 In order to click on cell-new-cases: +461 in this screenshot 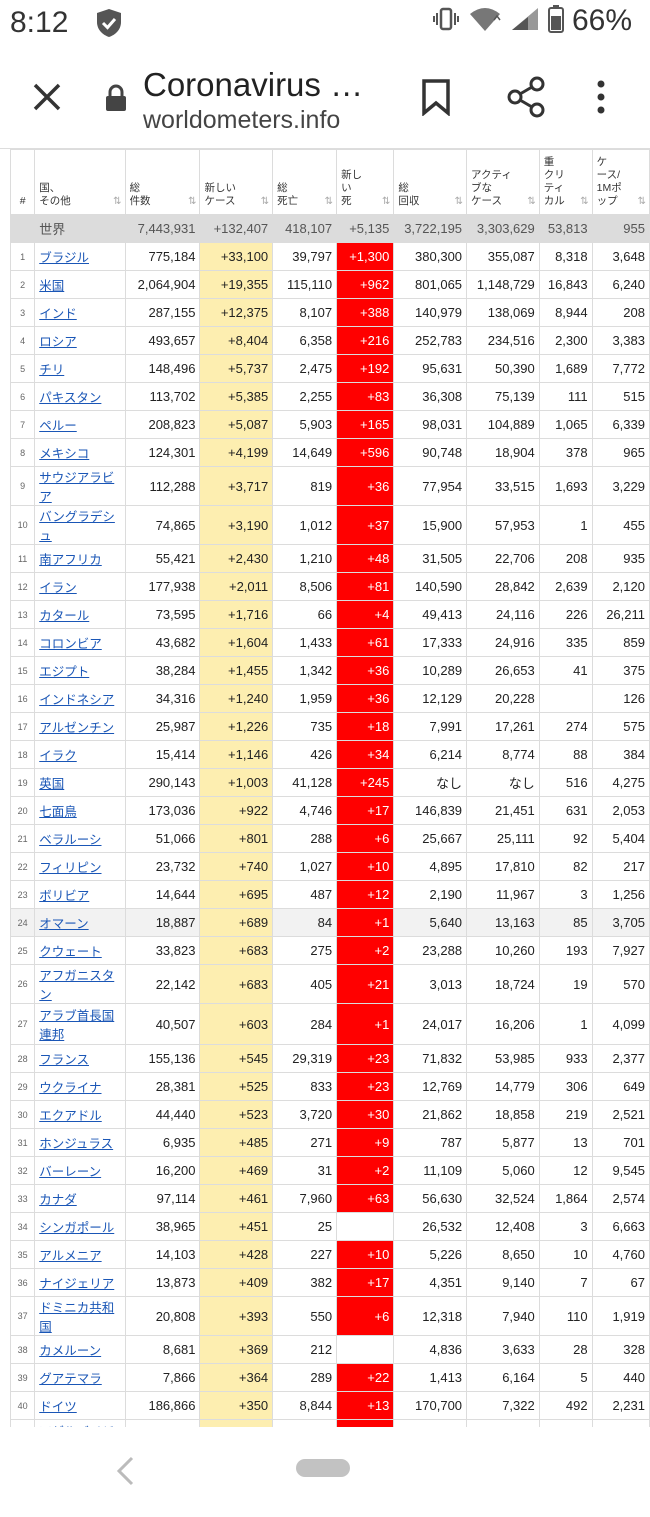, I will do `click(236, 1198)`.